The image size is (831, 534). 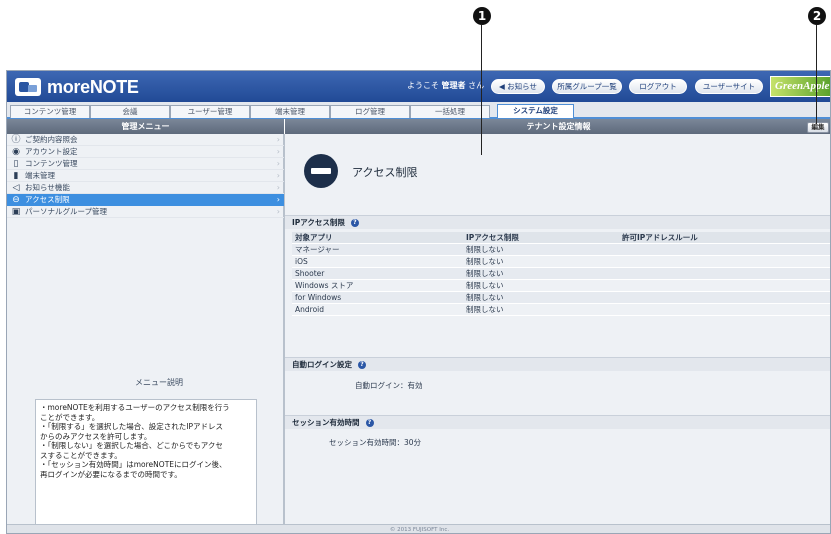 What do you see at coordinates (145, 188) in the screenshot?
I see `sidebar-item-notices: ◁ お知らせ機能 ›` at bounding box center [145, 188].